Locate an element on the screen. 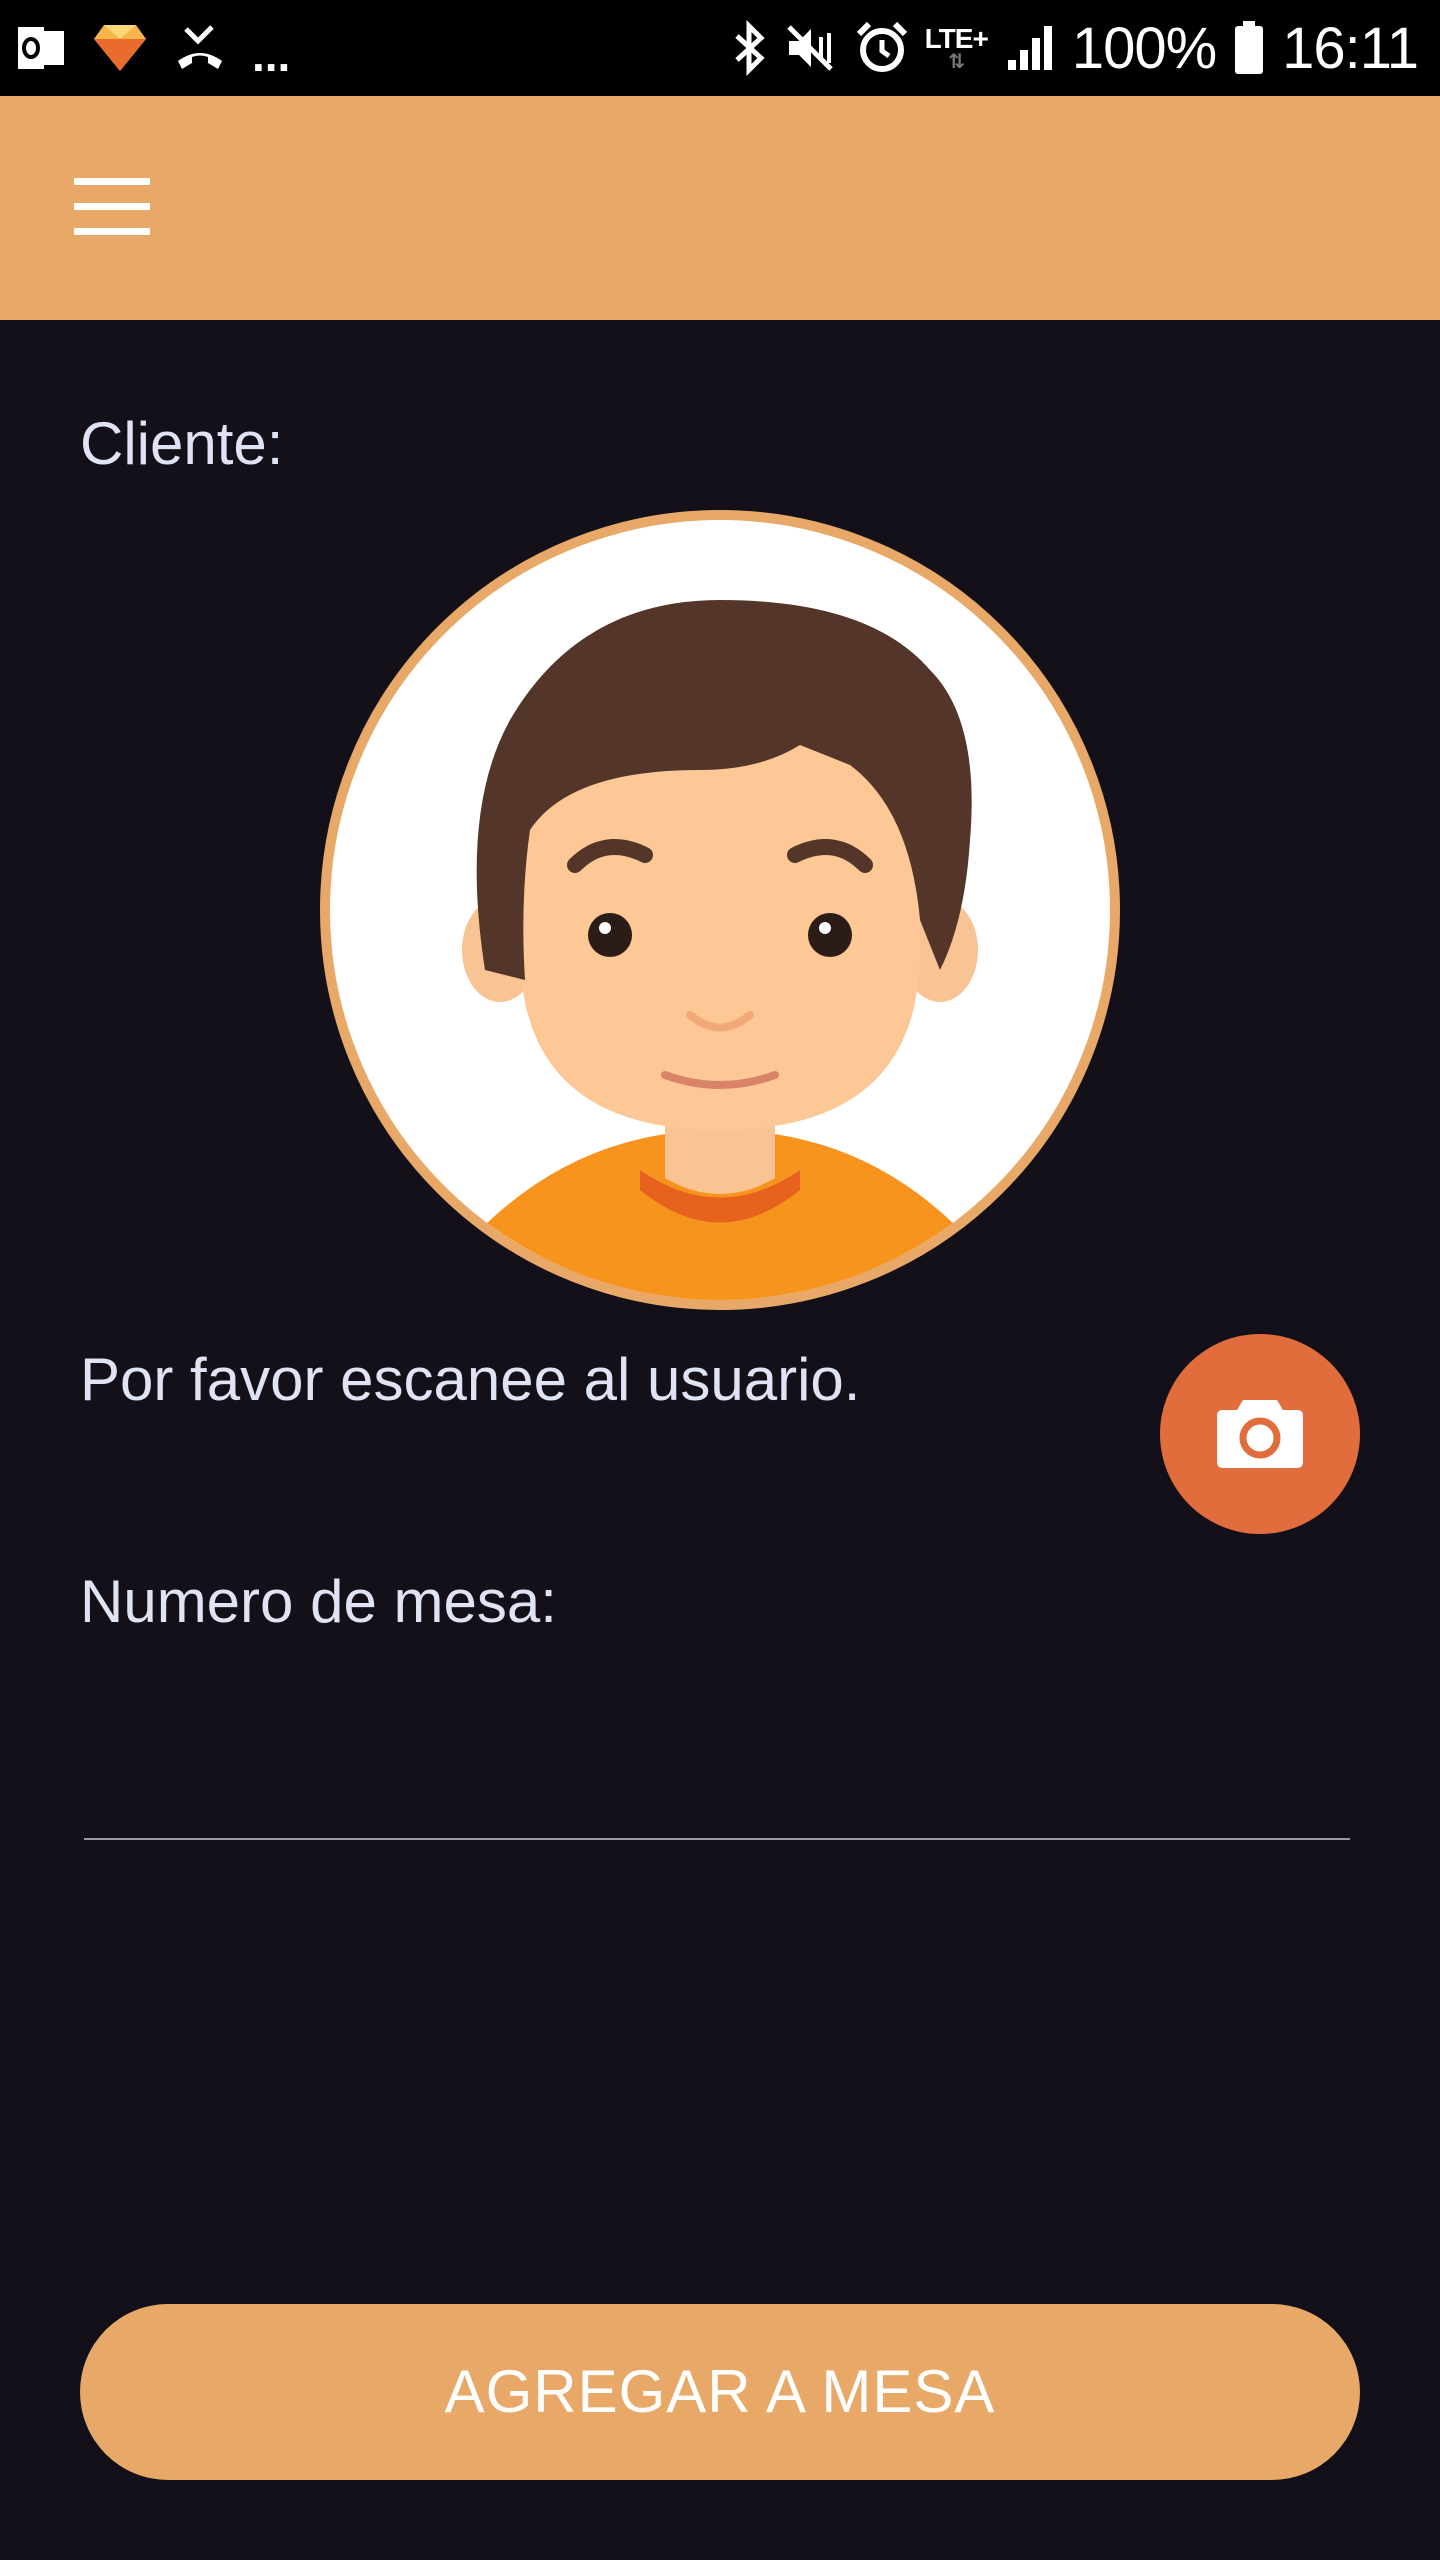 The width and height of the screenshot is (1440, 2560). data-arrows-icon: ⇅ is located at coordinates (956, 62).